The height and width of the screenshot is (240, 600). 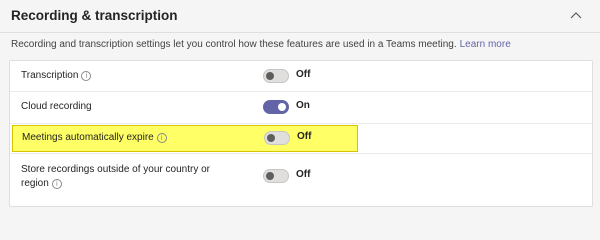 What do you see at coordinates (94, 15) in the screenshot?
I see `section-title: Recording & transcription` at bounding box center [94, 15].